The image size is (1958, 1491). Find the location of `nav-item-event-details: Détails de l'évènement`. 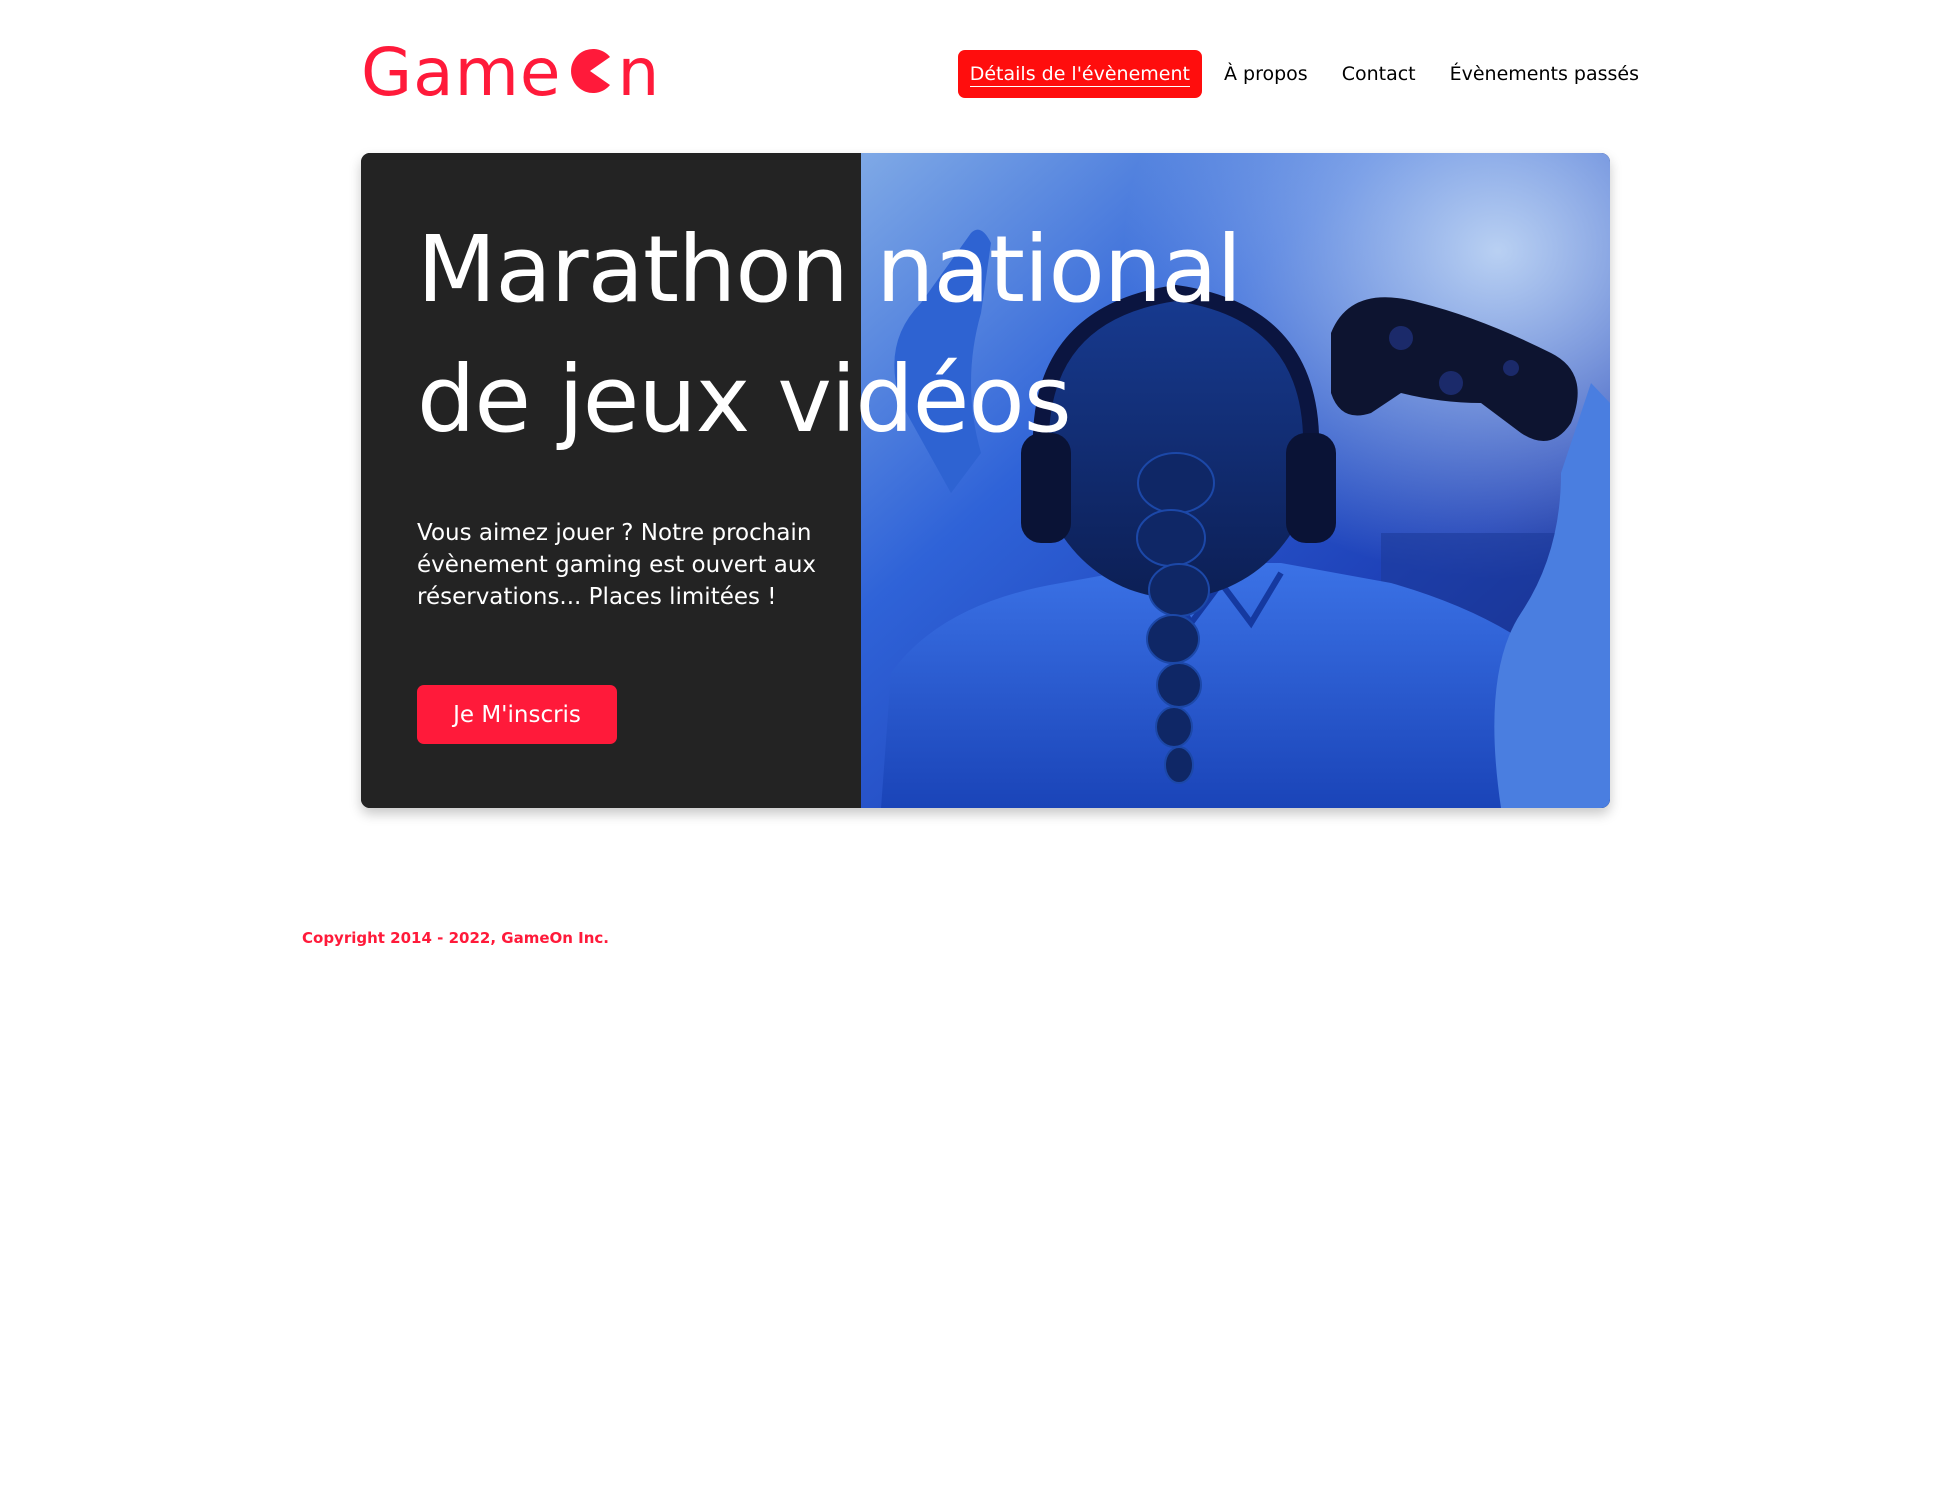

nav-item-event-details: Détails de l'évènement is located at coordinates (1079, 74).